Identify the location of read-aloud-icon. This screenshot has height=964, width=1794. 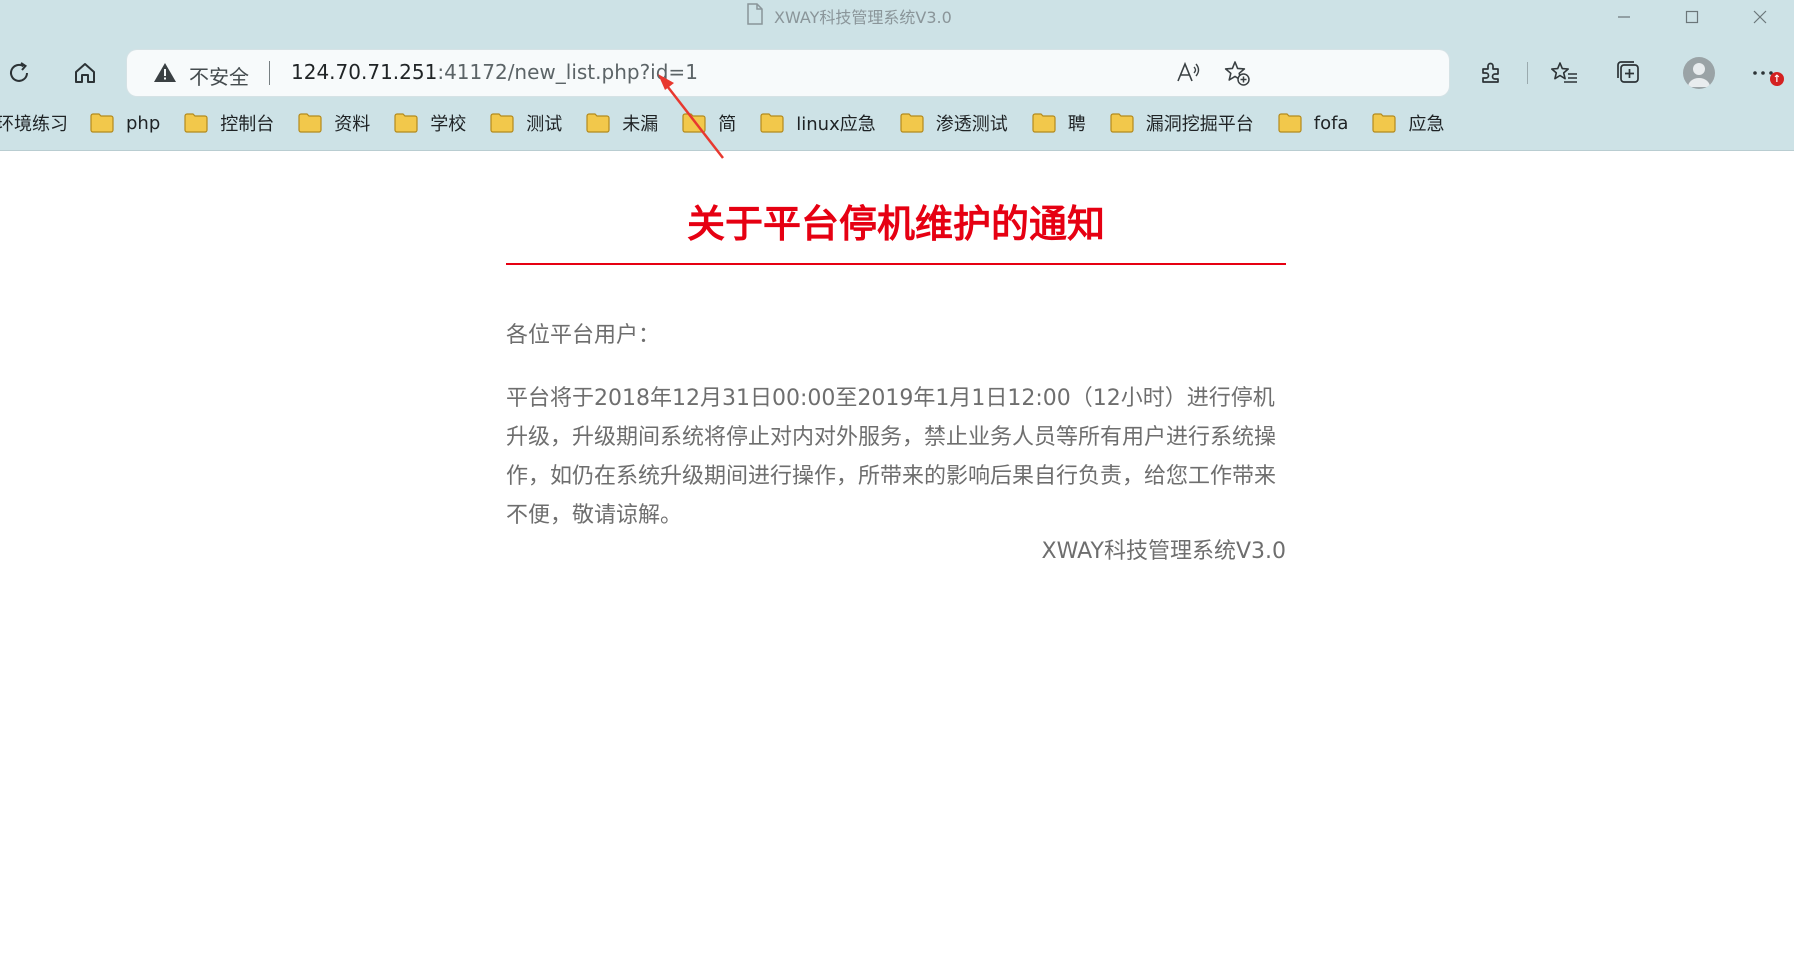
(1188, 71).